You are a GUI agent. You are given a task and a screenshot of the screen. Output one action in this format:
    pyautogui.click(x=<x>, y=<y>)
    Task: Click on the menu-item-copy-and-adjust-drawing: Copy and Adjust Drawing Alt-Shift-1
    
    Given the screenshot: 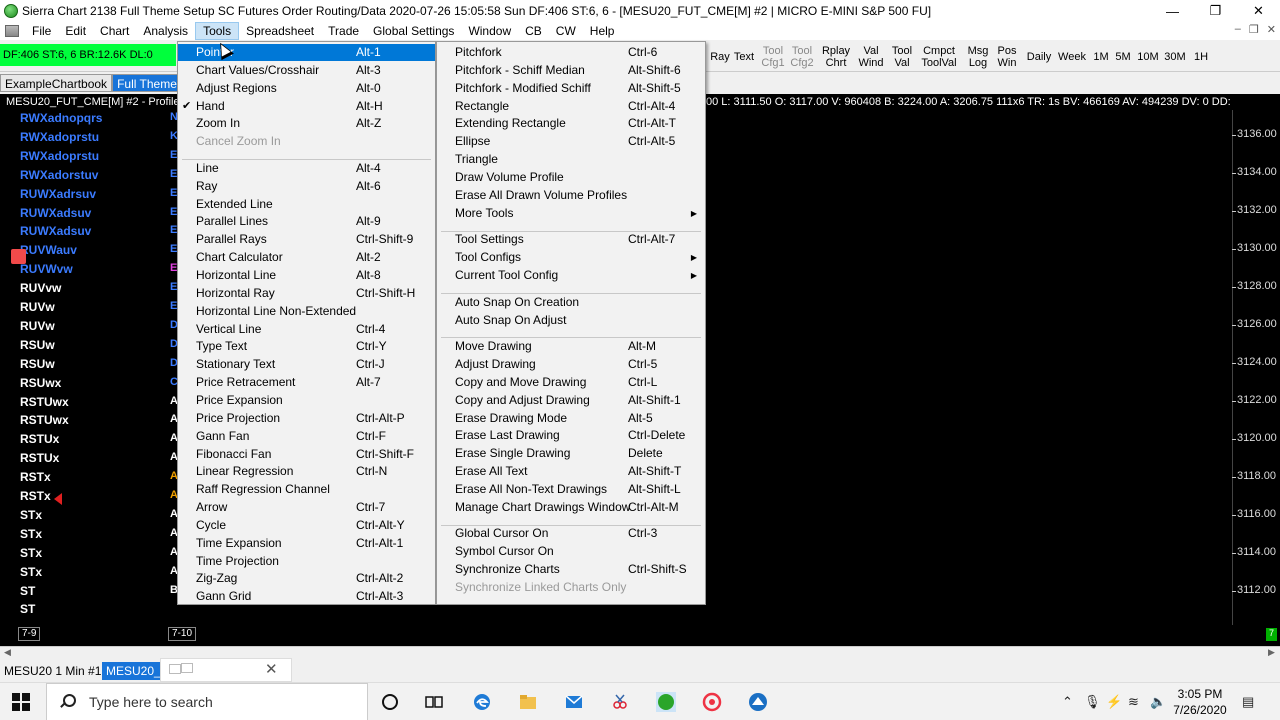 What is the action you would take?
    pyautogui.click(x=571, y=400)
    